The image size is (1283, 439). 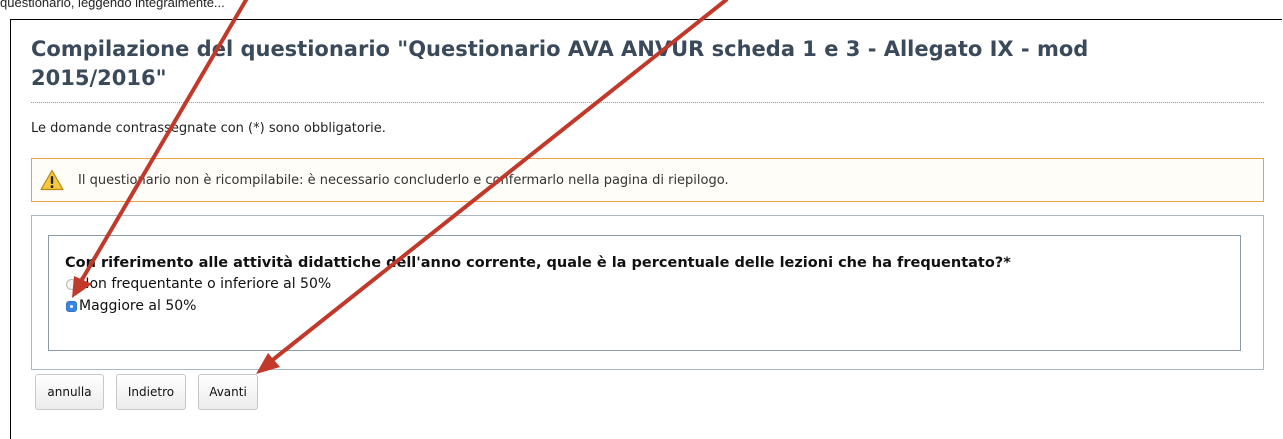 I want to click on radio-unchecked, so click(x=71, y=284).